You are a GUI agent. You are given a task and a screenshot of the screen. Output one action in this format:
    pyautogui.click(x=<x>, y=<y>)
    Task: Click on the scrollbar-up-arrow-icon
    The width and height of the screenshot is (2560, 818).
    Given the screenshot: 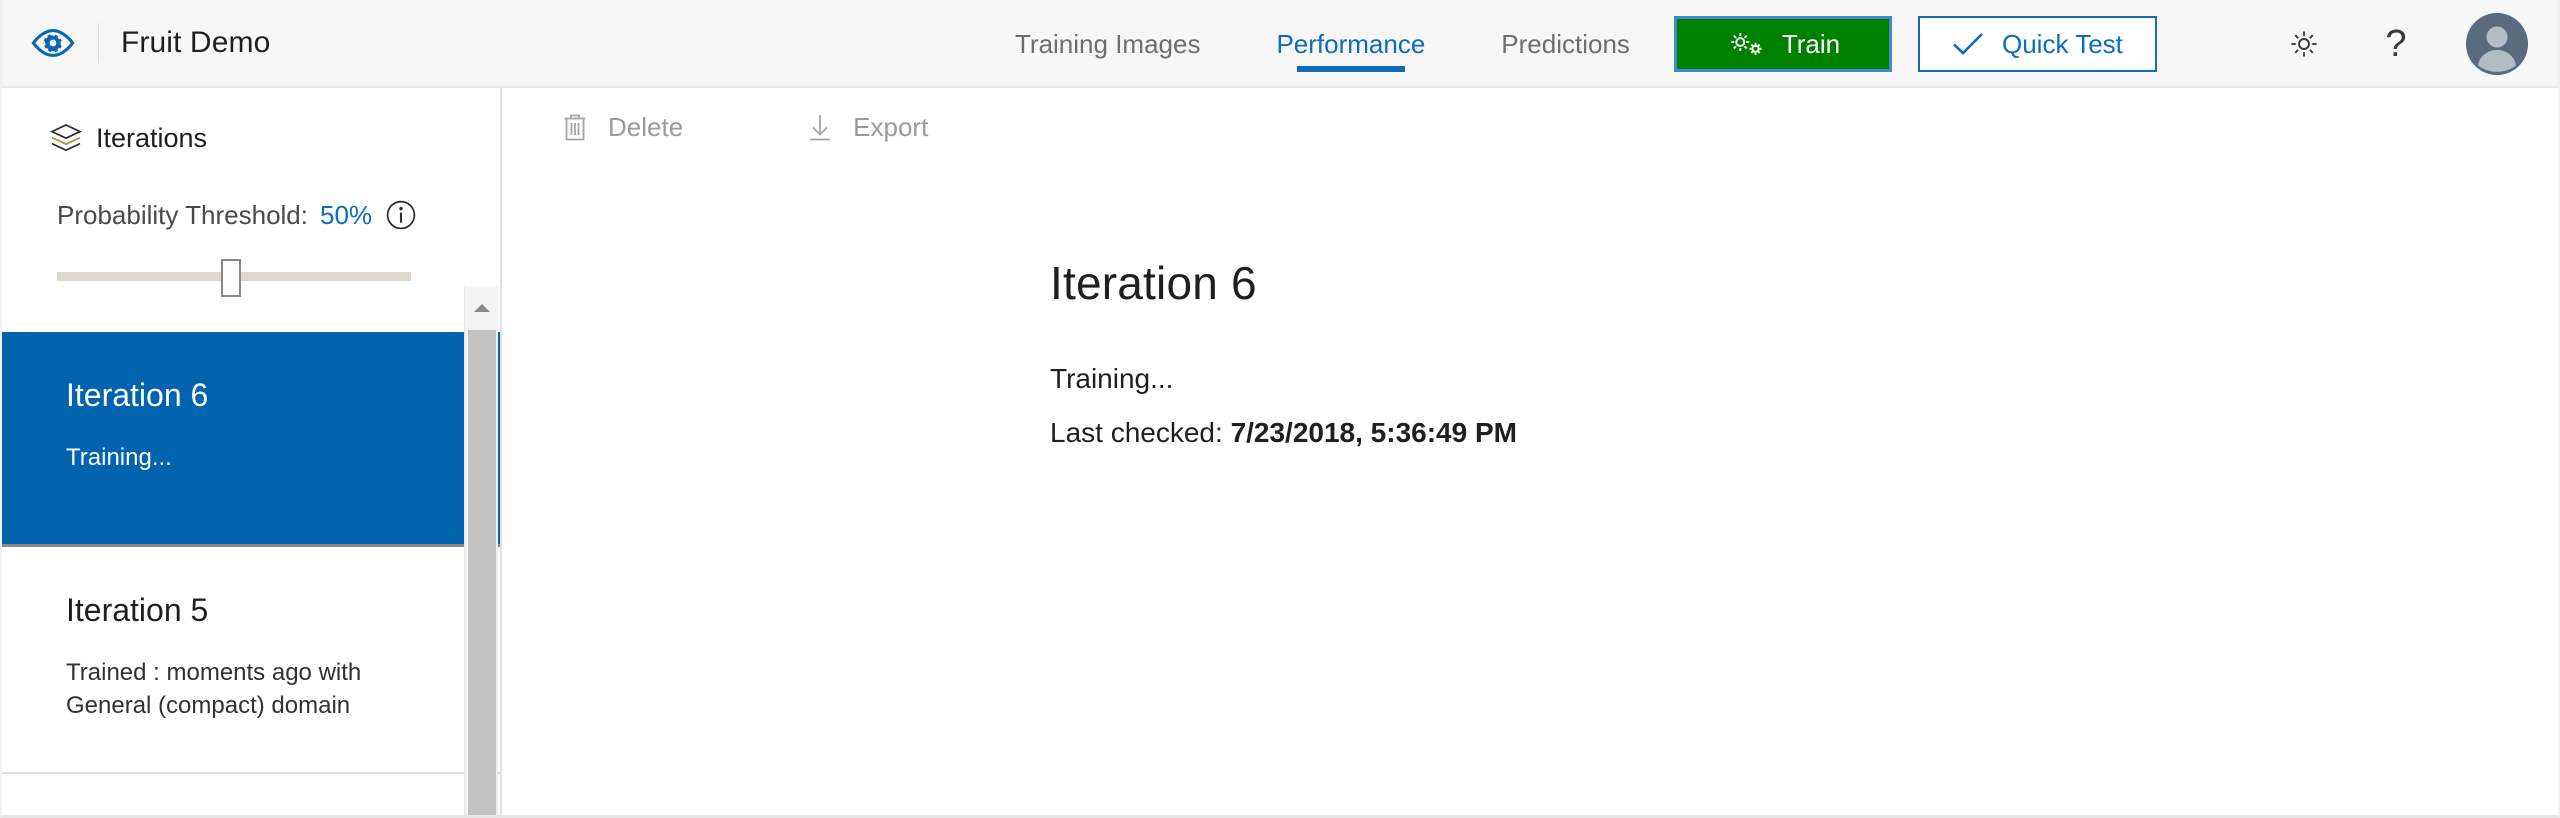 What is the action you would take?
    pyautogui.click(x=481, y=308)
    